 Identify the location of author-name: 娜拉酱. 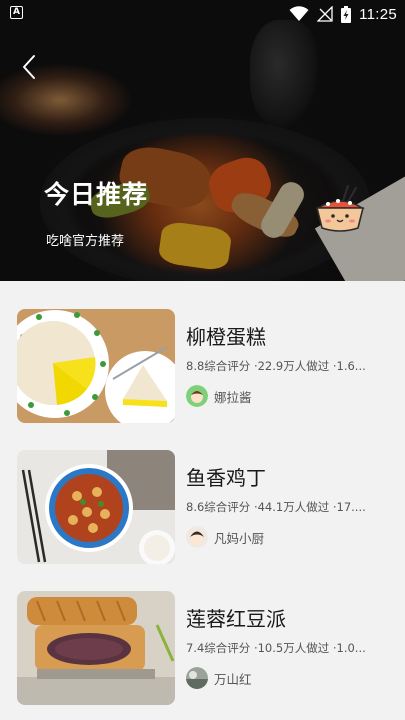
(233, 397).